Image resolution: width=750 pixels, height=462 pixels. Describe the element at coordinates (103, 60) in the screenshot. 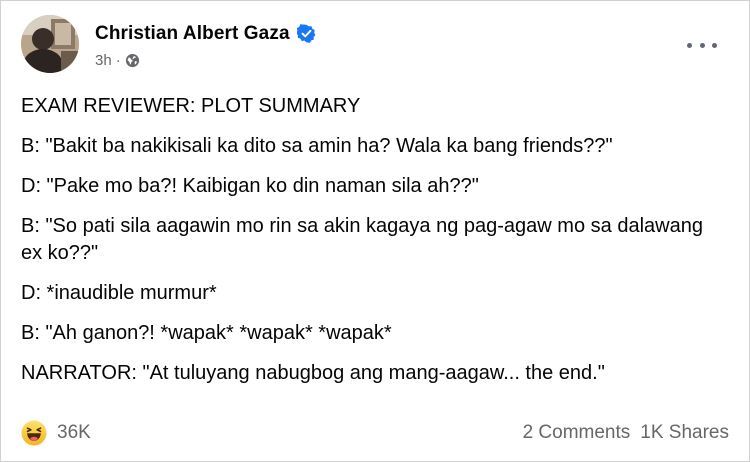

I see `post-time: 3h` at that location.